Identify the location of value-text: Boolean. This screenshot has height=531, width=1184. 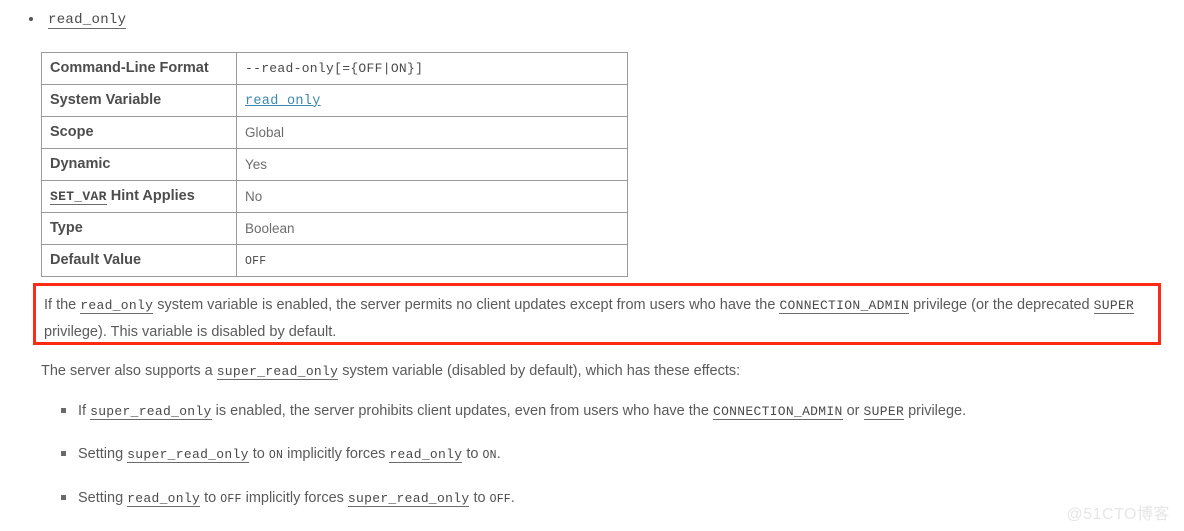
(270, 228).